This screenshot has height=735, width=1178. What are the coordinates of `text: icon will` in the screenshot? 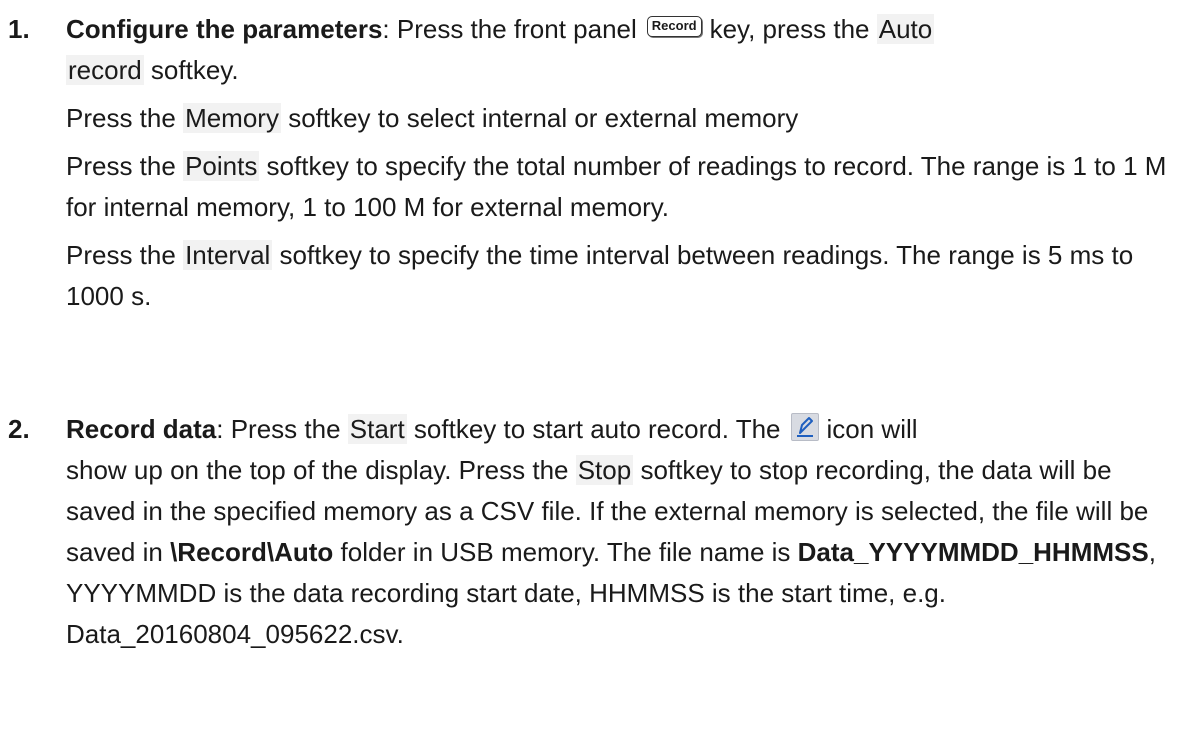 It's located at (872, 429).